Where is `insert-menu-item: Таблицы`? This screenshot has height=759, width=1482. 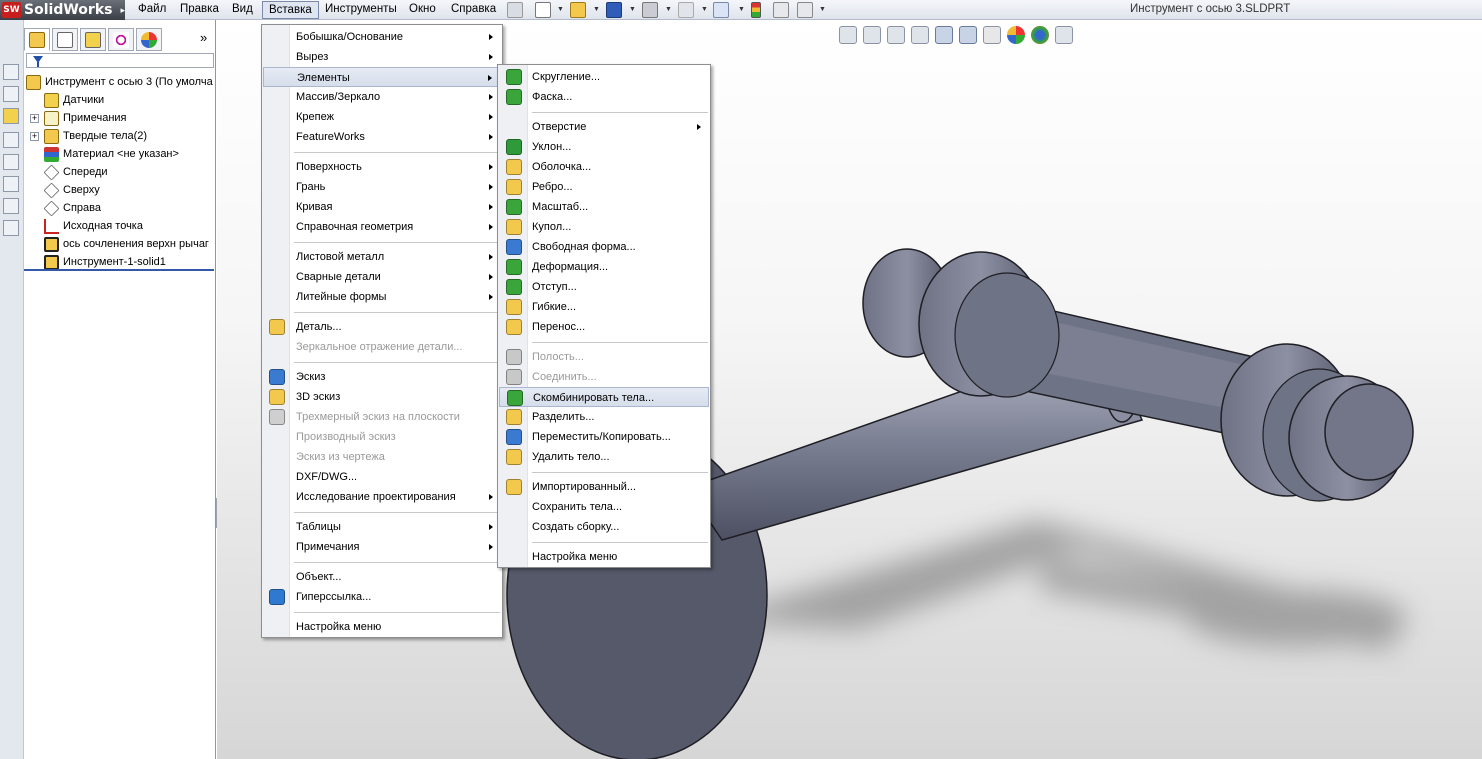 insert-menu-item: Таблицы is located at coordinates (382, 527).